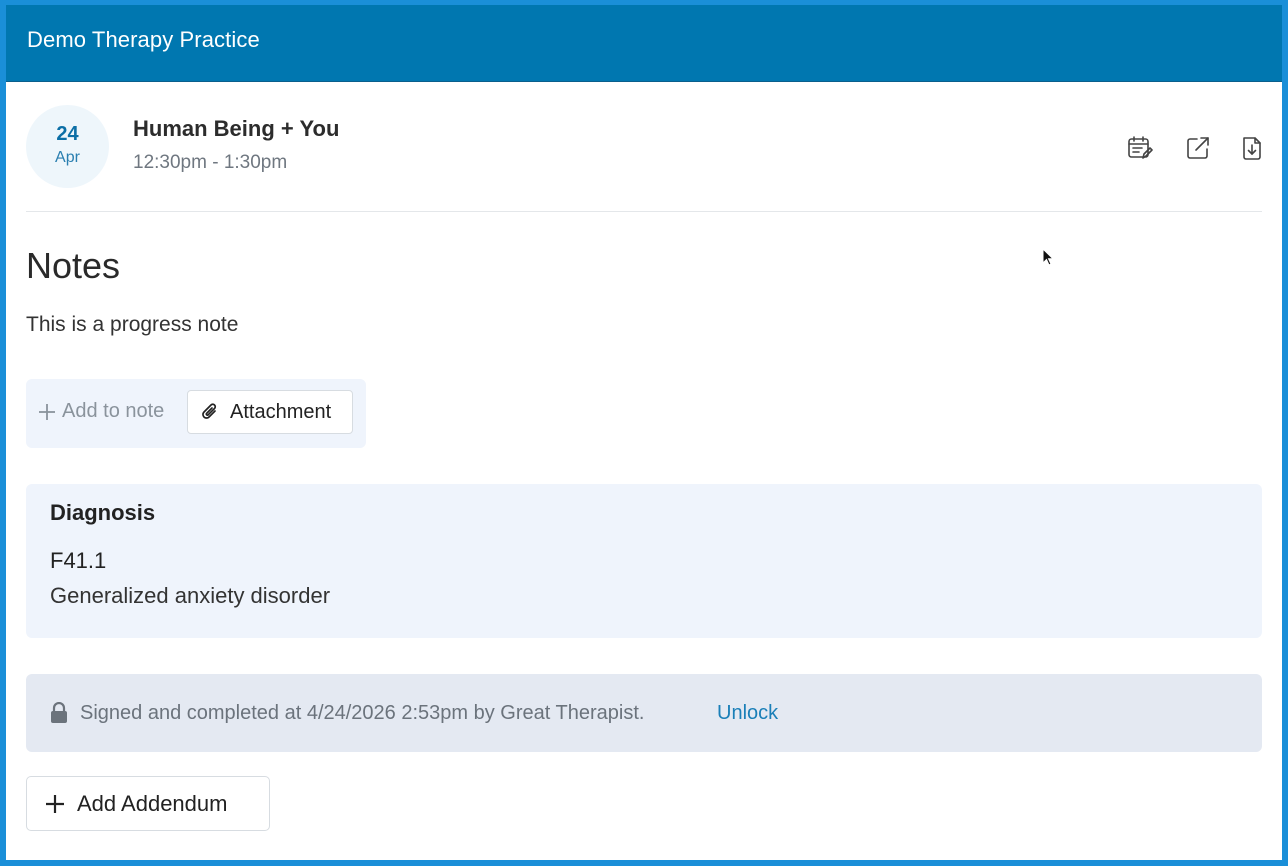  What do you see at coordinates (644, 211) in the screenshot?
I see `header-divider` at bounding box center [644, 211].